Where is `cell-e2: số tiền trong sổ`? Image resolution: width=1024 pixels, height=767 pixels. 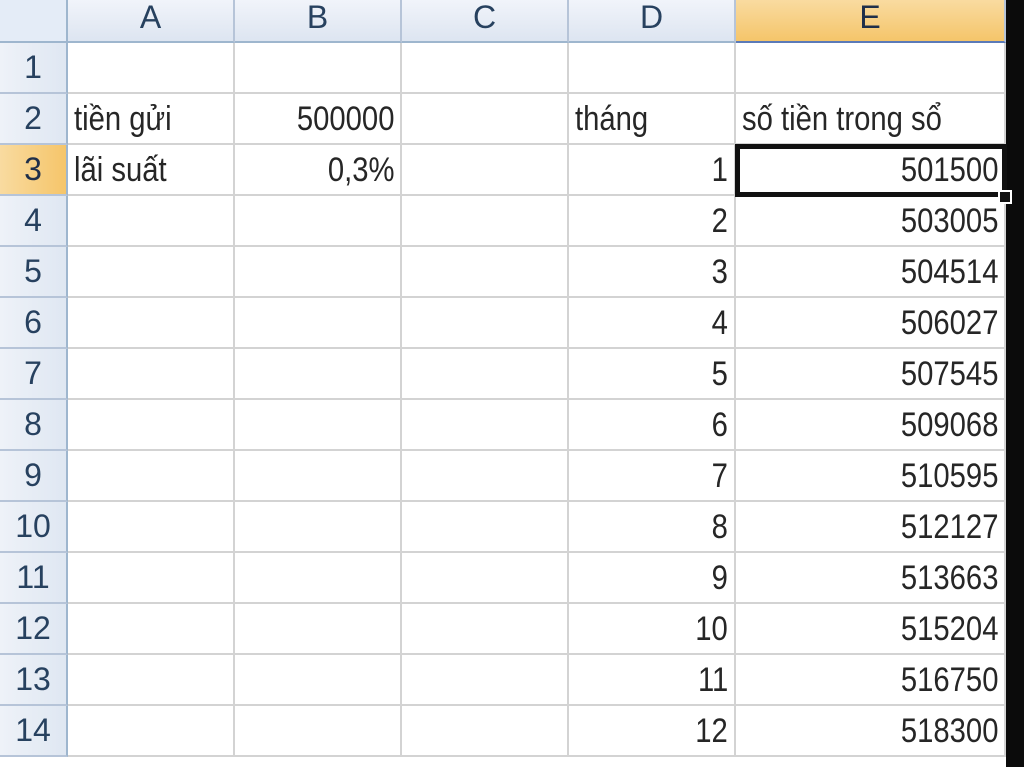
cell-e2: số tiền trong sổ is located at coordinates (871, 119).